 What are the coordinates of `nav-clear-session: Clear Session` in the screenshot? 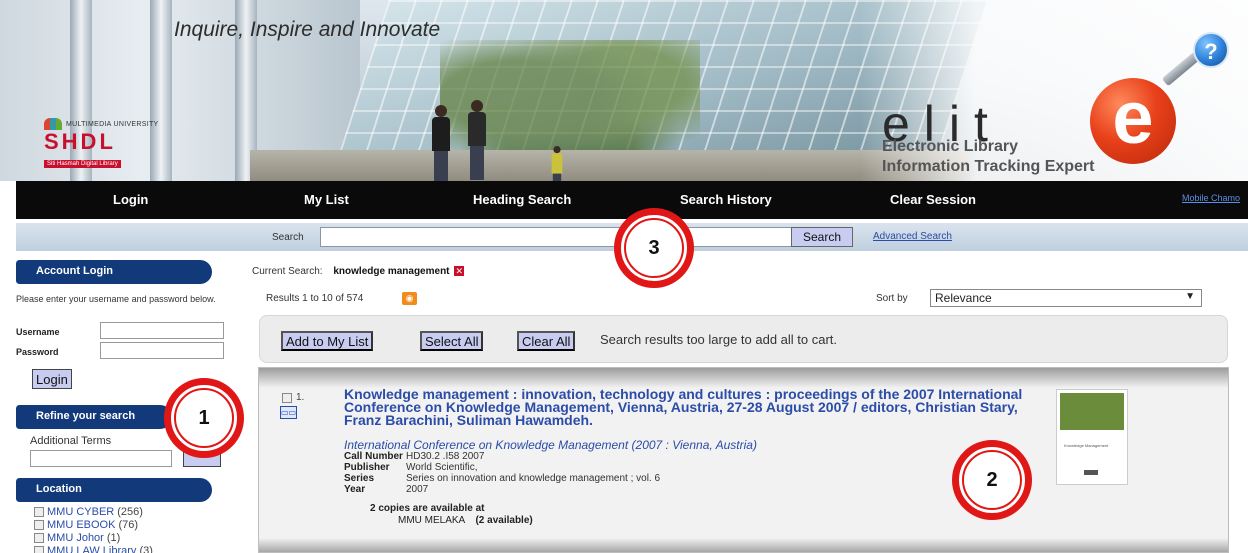 It's located at (933, 199).